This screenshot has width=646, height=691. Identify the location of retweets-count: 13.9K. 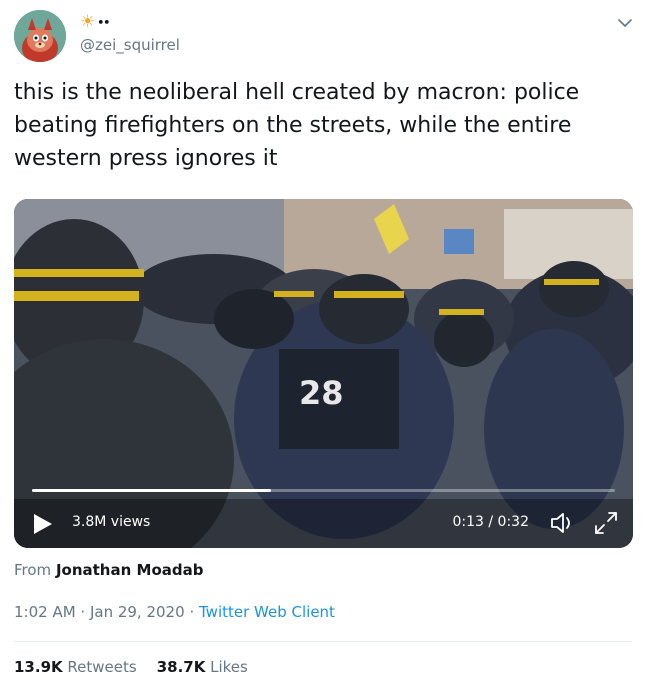
(38, 667).